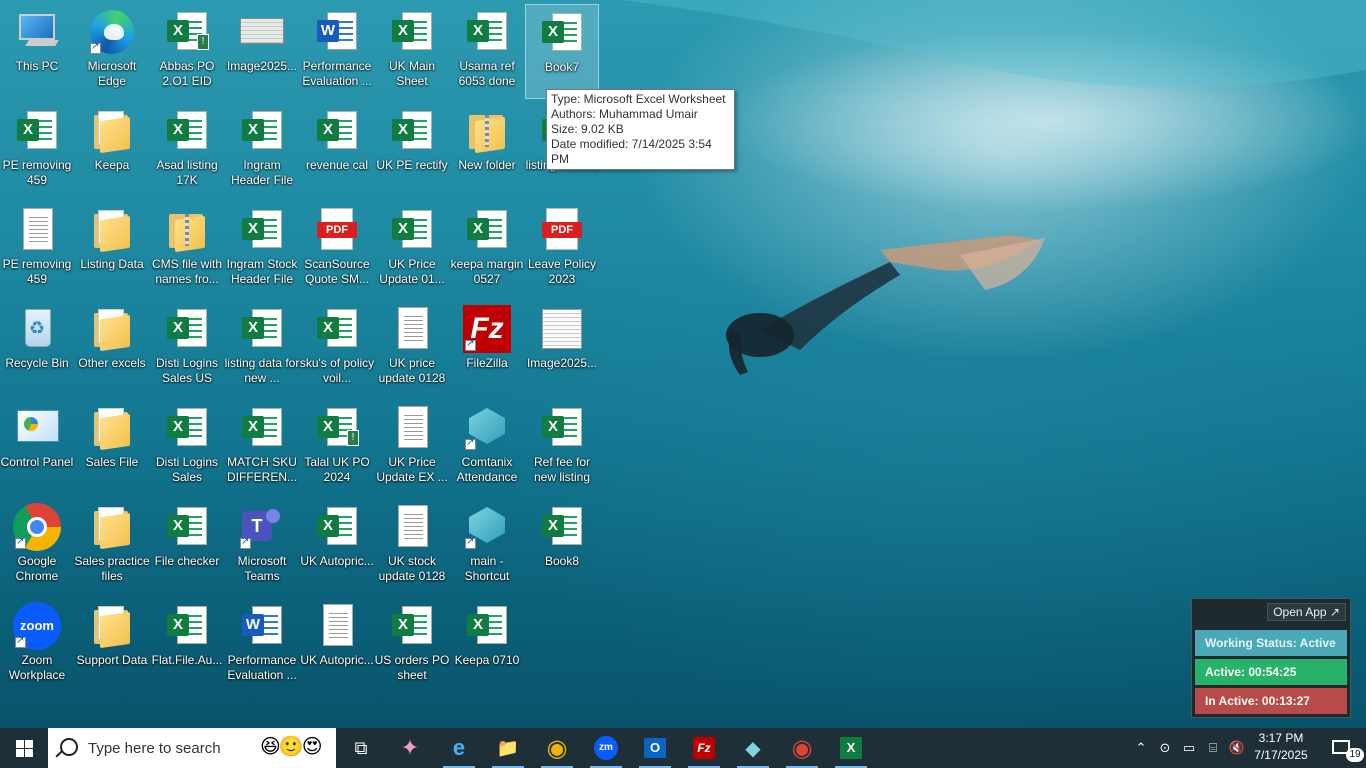  Describe the element at coordinates (1281, 747) in the screenshot. I see `system-clock: 3:17 PM 7/17/2025` at that location.